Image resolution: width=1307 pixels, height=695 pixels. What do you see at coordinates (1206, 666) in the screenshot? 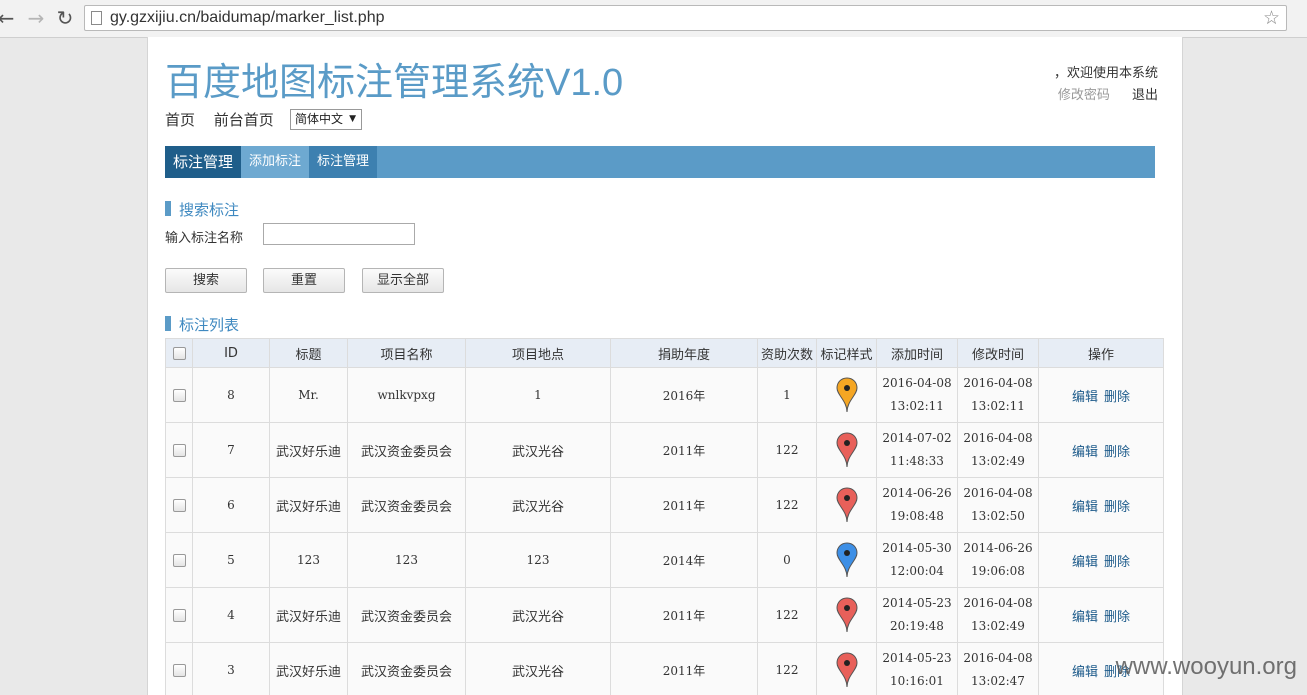
I see `watermark: www.wooyun.org` at bounding box center [1206, 666].